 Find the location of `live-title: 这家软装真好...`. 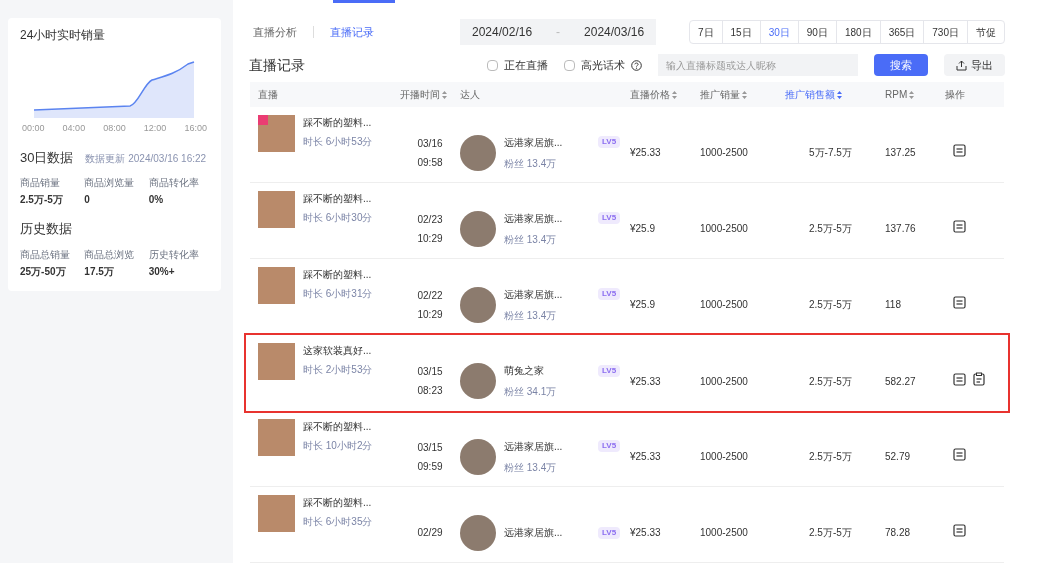

live-title: 这家软装真好... is located at coordinates (338, 350).